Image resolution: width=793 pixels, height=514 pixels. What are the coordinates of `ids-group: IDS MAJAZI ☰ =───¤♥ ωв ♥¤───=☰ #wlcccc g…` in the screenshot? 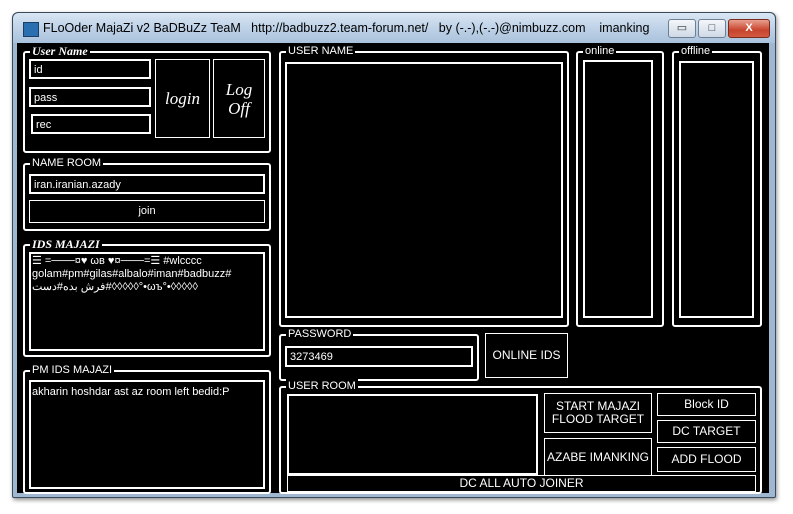 It's located at (147, 297).